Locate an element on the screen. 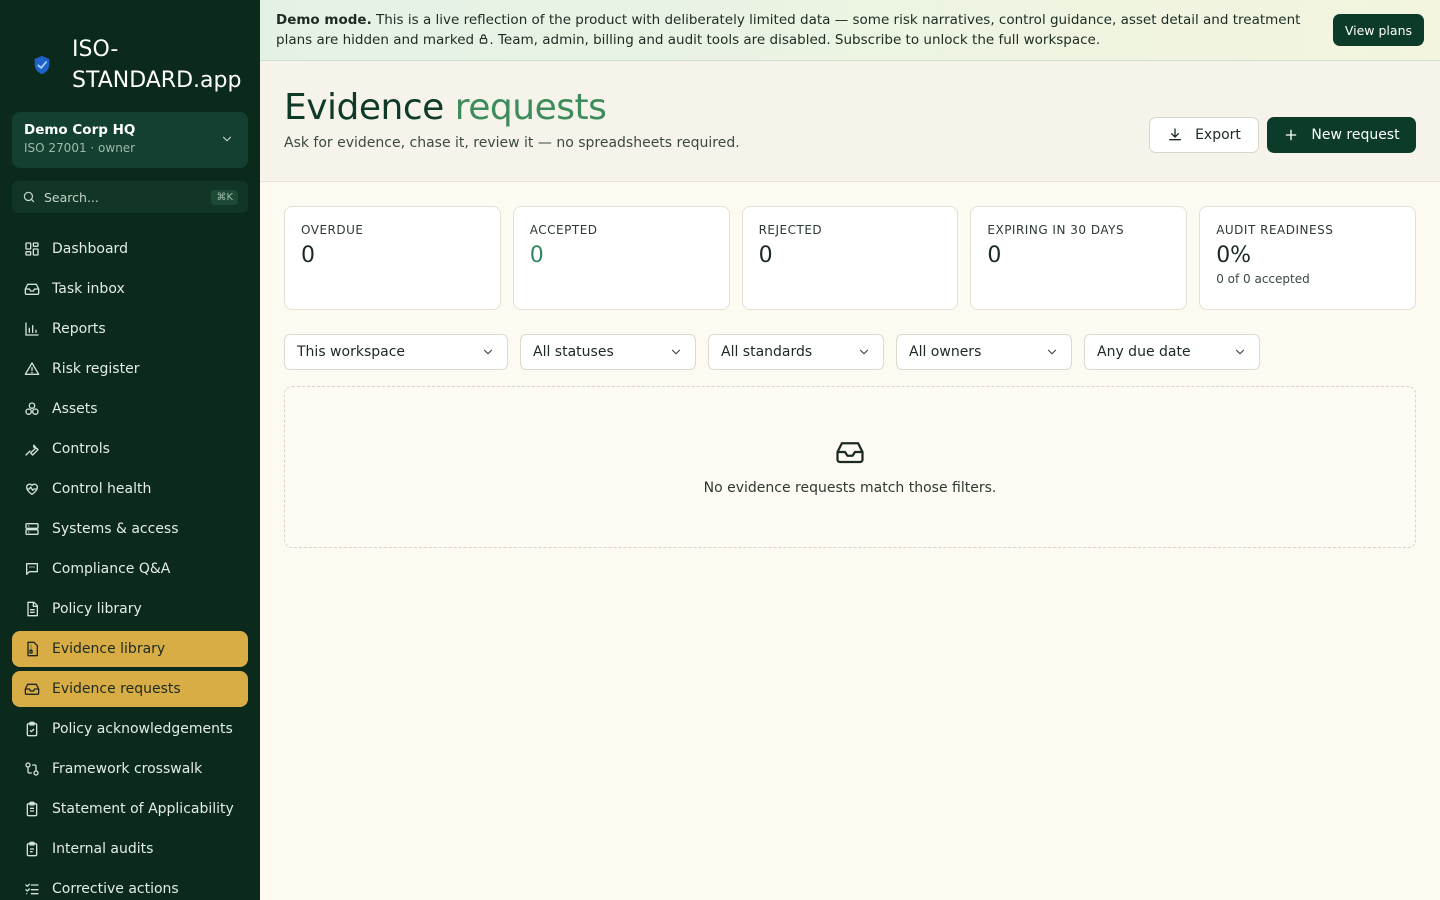 Image resolution: width=1440 pixels, height=900 pixels. filter-value: This workspace is located at coordinates (351, 352).